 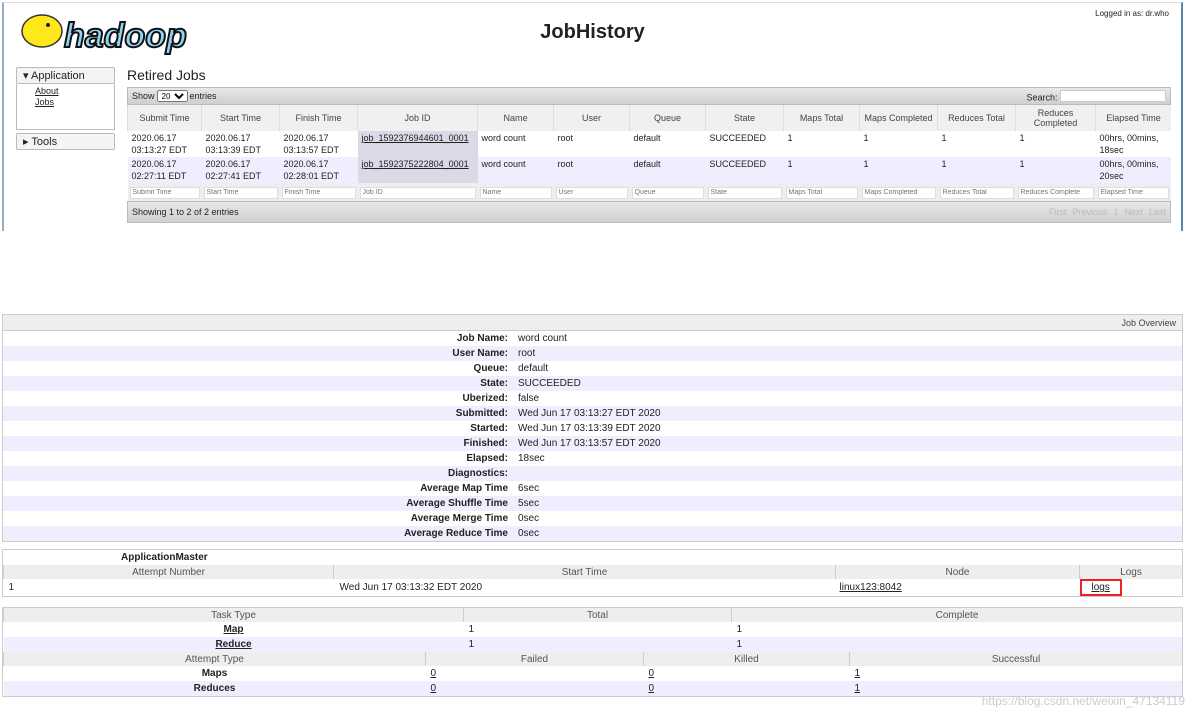 I want to click on tasks-row: Map 1 1, so click(x=593, y=629).